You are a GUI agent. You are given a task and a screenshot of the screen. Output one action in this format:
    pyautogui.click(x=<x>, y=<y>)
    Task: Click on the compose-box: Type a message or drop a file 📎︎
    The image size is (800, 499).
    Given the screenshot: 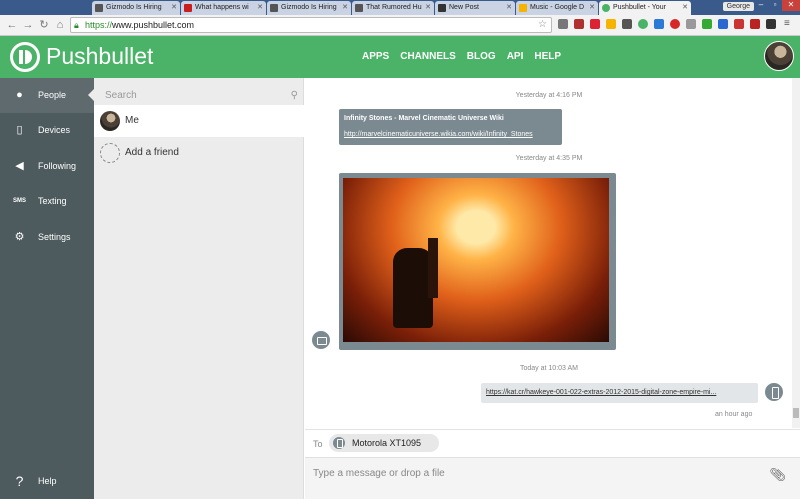 What is the action you would take?
    pyautogui.click(x=552, y=478)
    